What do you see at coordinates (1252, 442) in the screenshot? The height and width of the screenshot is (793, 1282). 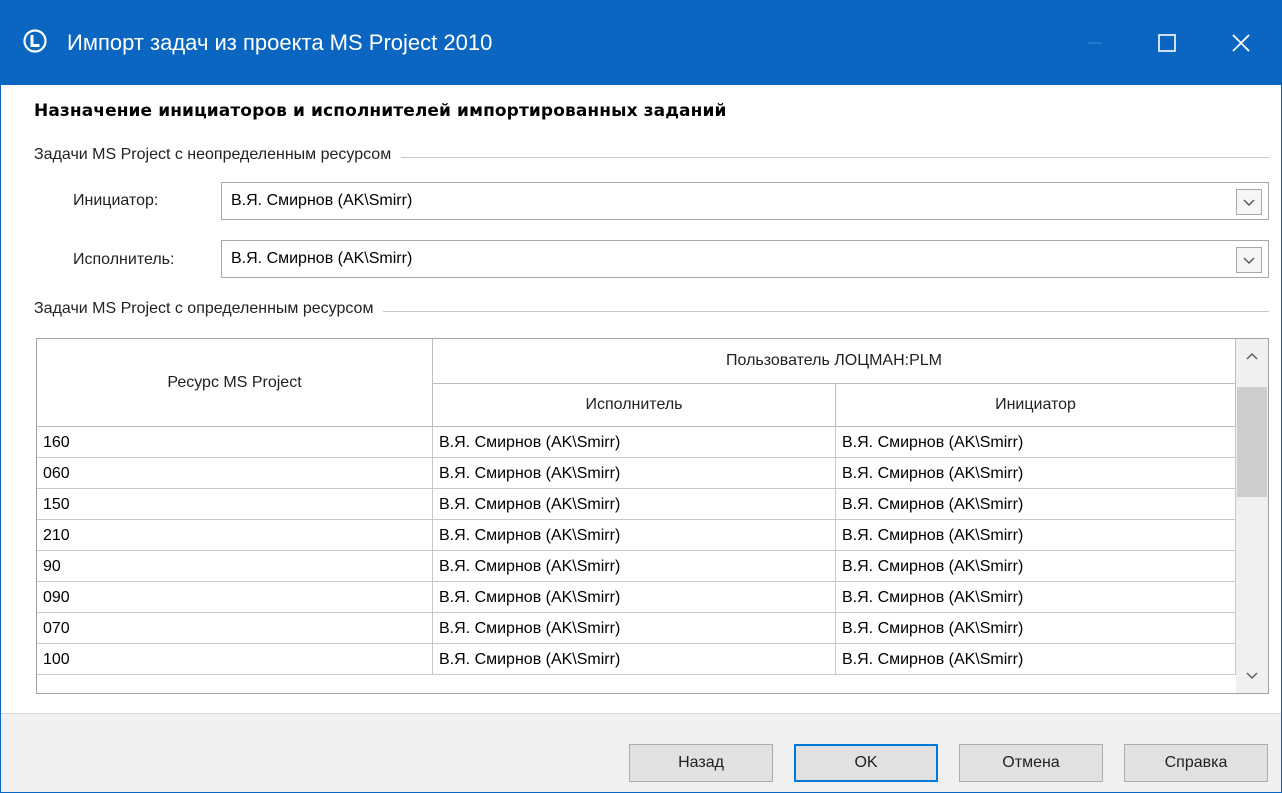 I see `scrollbar-thumb` at bounding box center [1252, 442].